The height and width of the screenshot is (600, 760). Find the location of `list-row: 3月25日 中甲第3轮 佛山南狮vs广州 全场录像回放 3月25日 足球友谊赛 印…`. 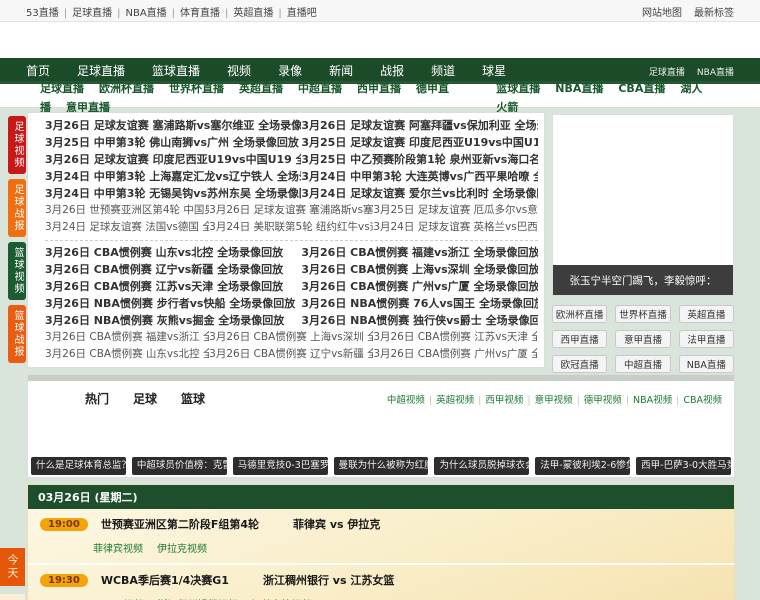

list-row: 3月25日 中甲第3轮 佛山南狮vs广州 全场录像回放 3月25日 足球友谊赛 印… is located at coordinates (291, 142).